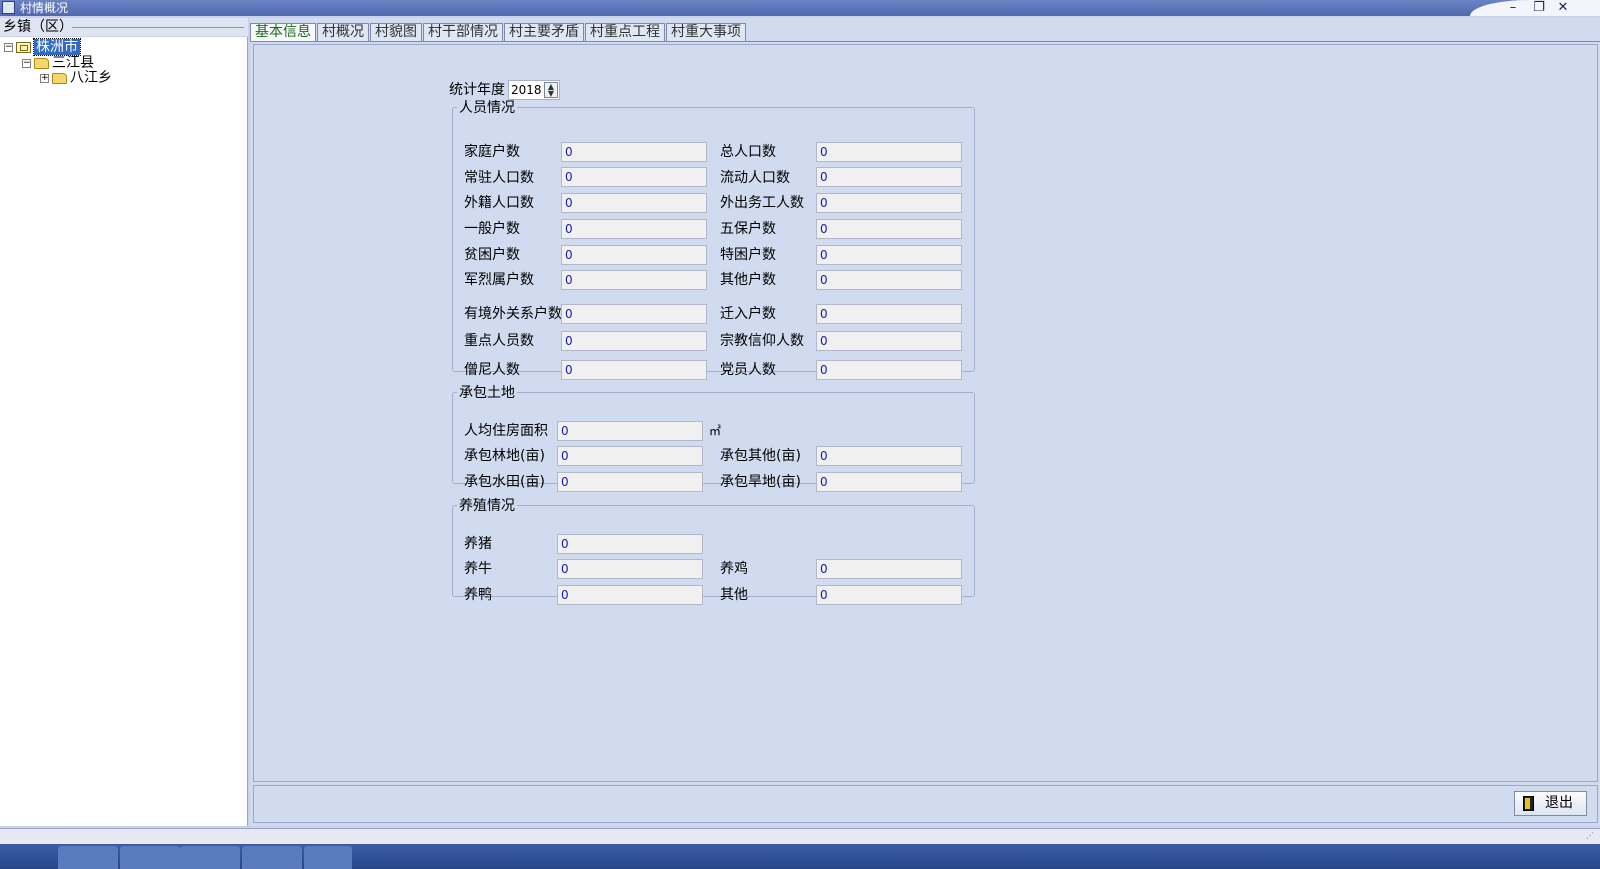  What do you see at coordinates (713, 550) in the screenshot?
I see `breeding-group: 养殖情况 养猪 0 养牛 0 养鸡 0 养鸭 0 其他 0` at bounding box center [713, 550].